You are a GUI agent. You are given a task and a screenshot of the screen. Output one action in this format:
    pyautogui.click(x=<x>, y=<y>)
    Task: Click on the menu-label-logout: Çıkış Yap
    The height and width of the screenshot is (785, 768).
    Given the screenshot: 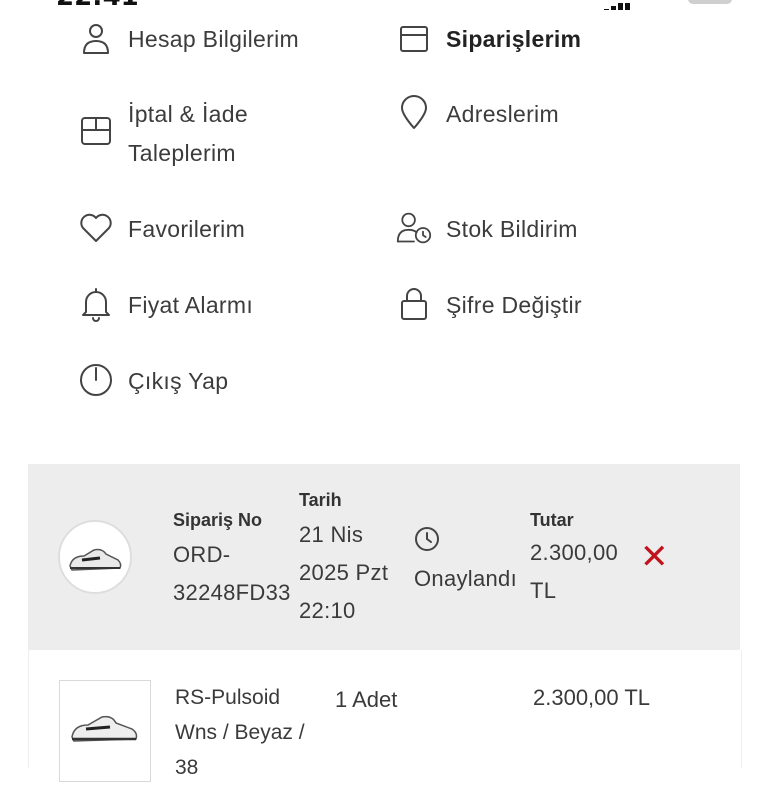 What is the action you would take?
    pyautogui.click(x=178, y=381)
    